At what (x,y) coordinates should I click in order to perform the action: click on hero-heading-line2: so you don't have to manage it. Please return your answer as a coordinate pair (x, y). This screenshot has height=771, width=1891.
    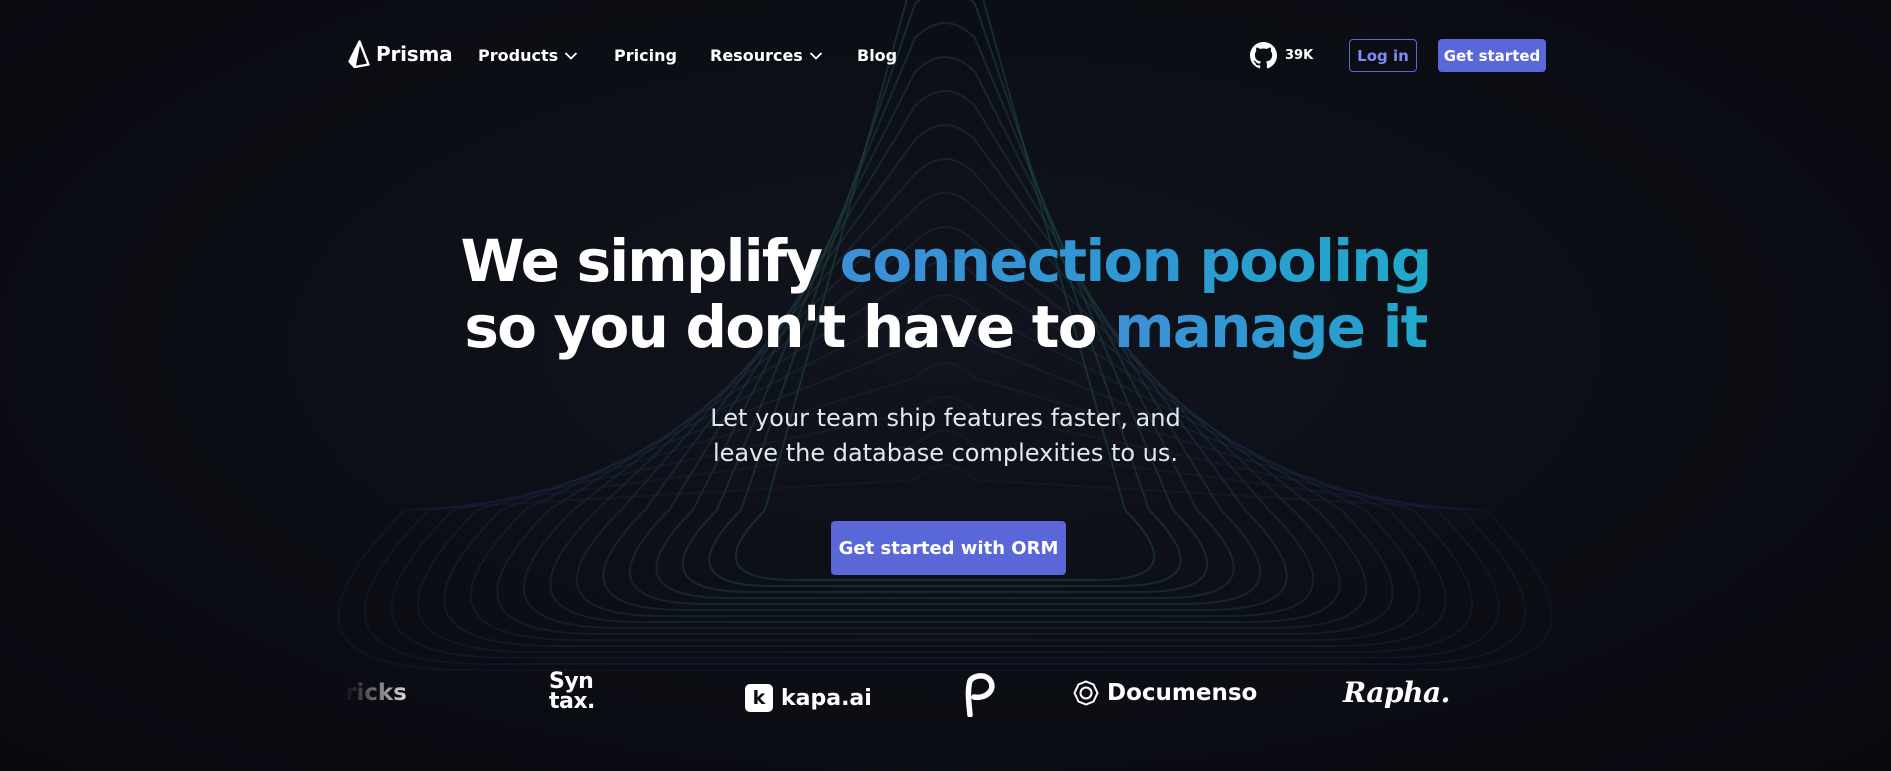
    Looking at the image, I should click on (946, 327).